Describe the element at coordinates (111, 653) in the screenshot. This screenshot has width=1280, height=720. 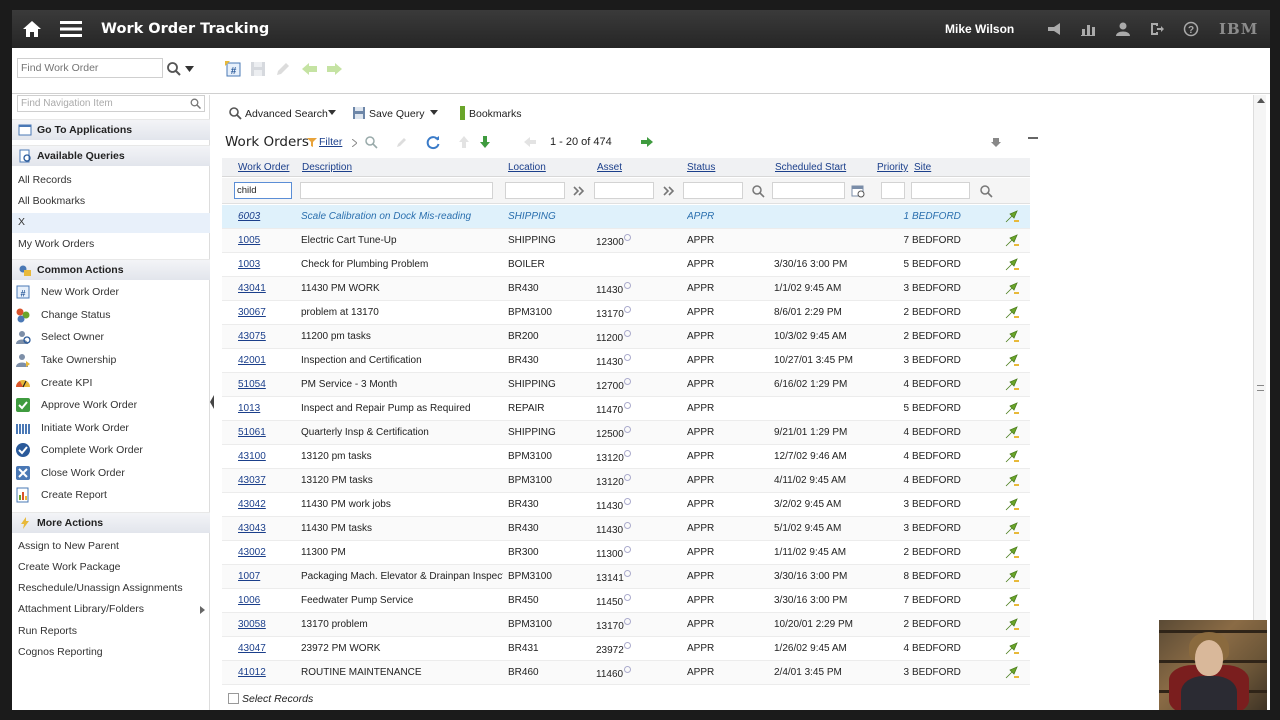
I see `more-cognos-reporting: Cognos Reporting` at that location.